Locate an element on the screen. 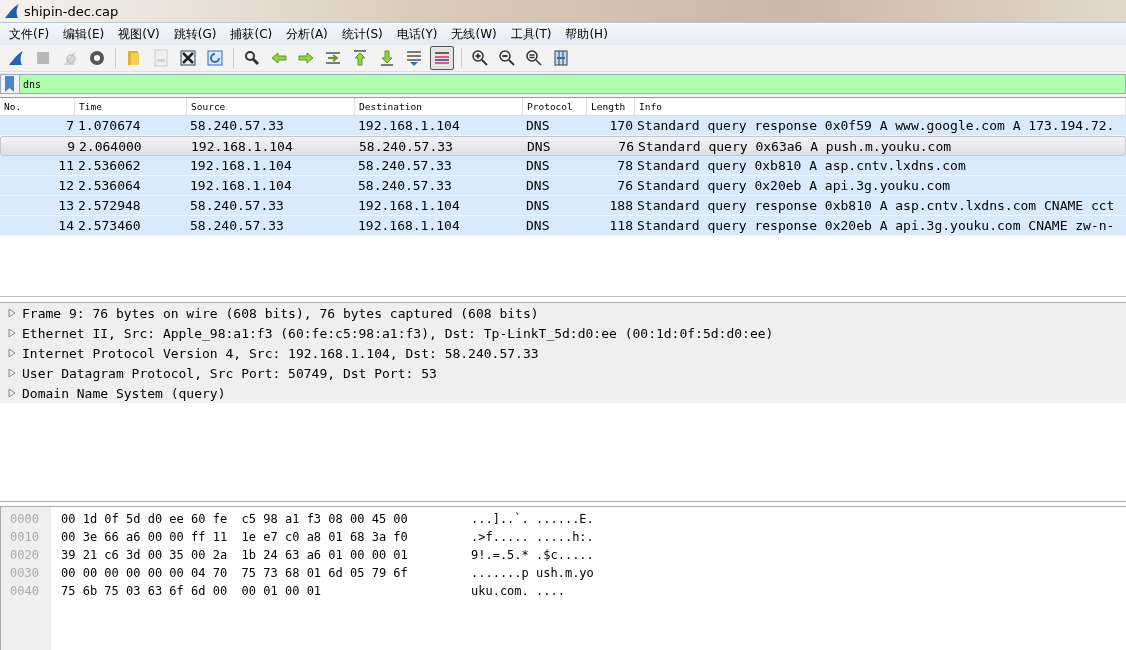 The height and width of the screenshot is (650, 1126). byte-offset: 0030 is located at coordinates (24, 573).